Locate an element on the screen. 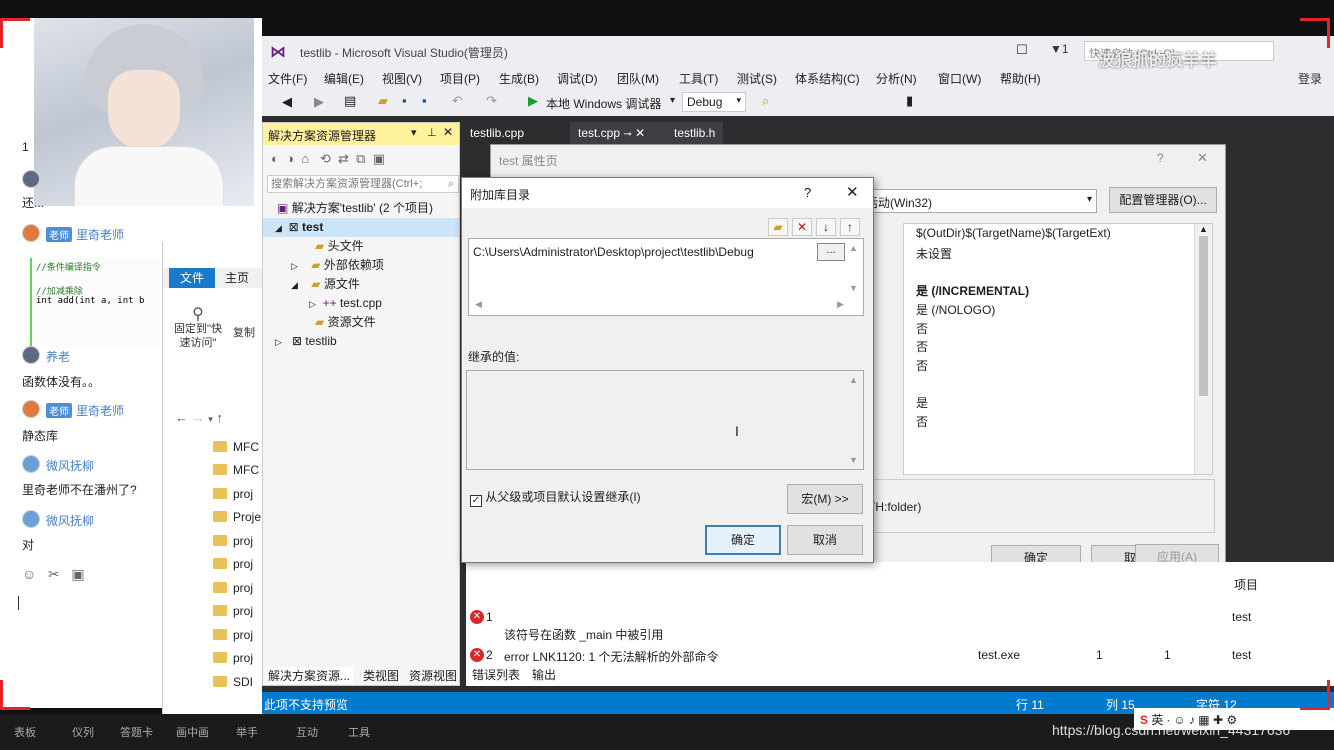  taskbar-item: 互动 is located at coordinates (307, 732).